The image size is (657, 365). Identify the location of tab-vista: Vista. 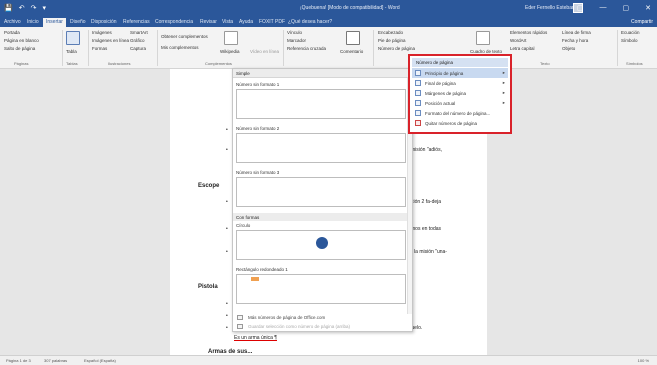
(227, 22).